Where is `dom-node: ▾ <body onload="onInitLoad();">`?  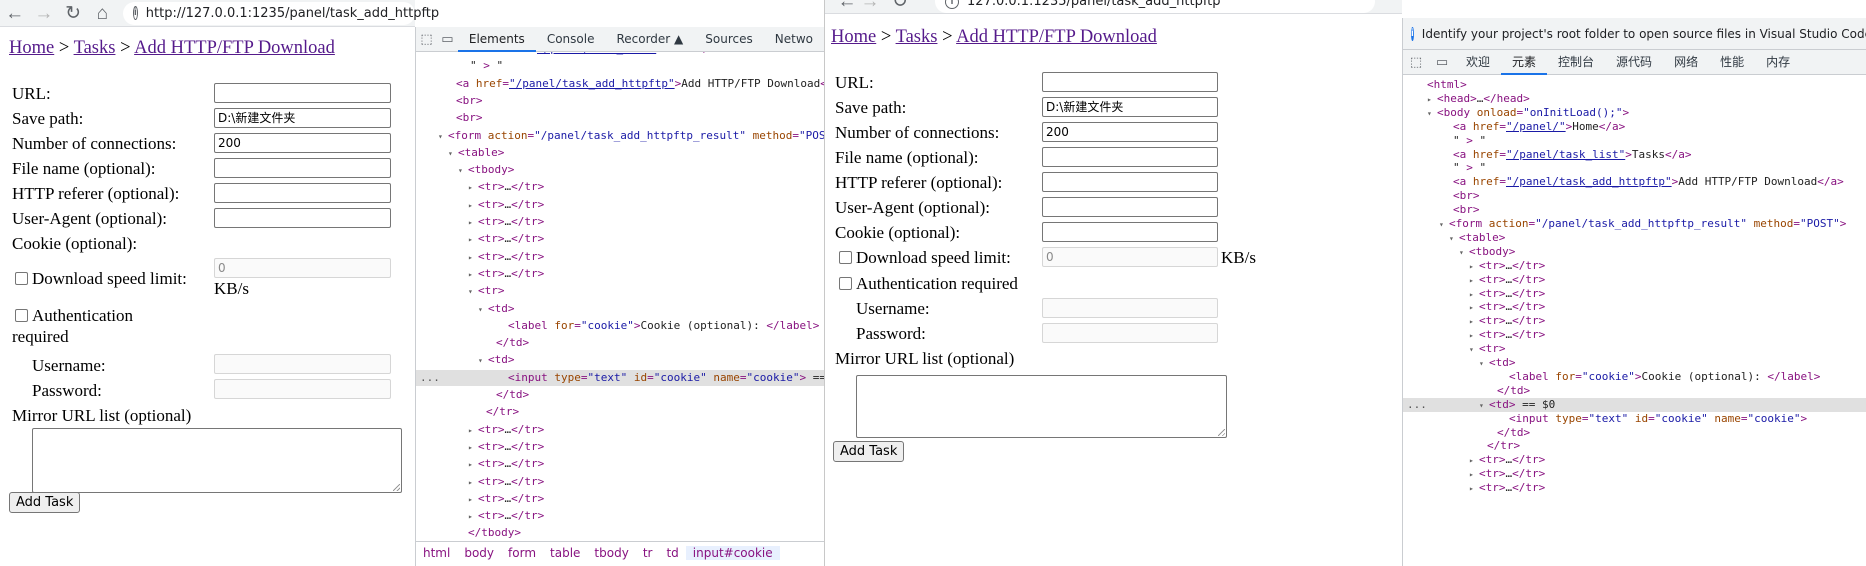 dom-node: ▾ <body onload="onInitLoad();"> is located at coordinates (1634, 113).